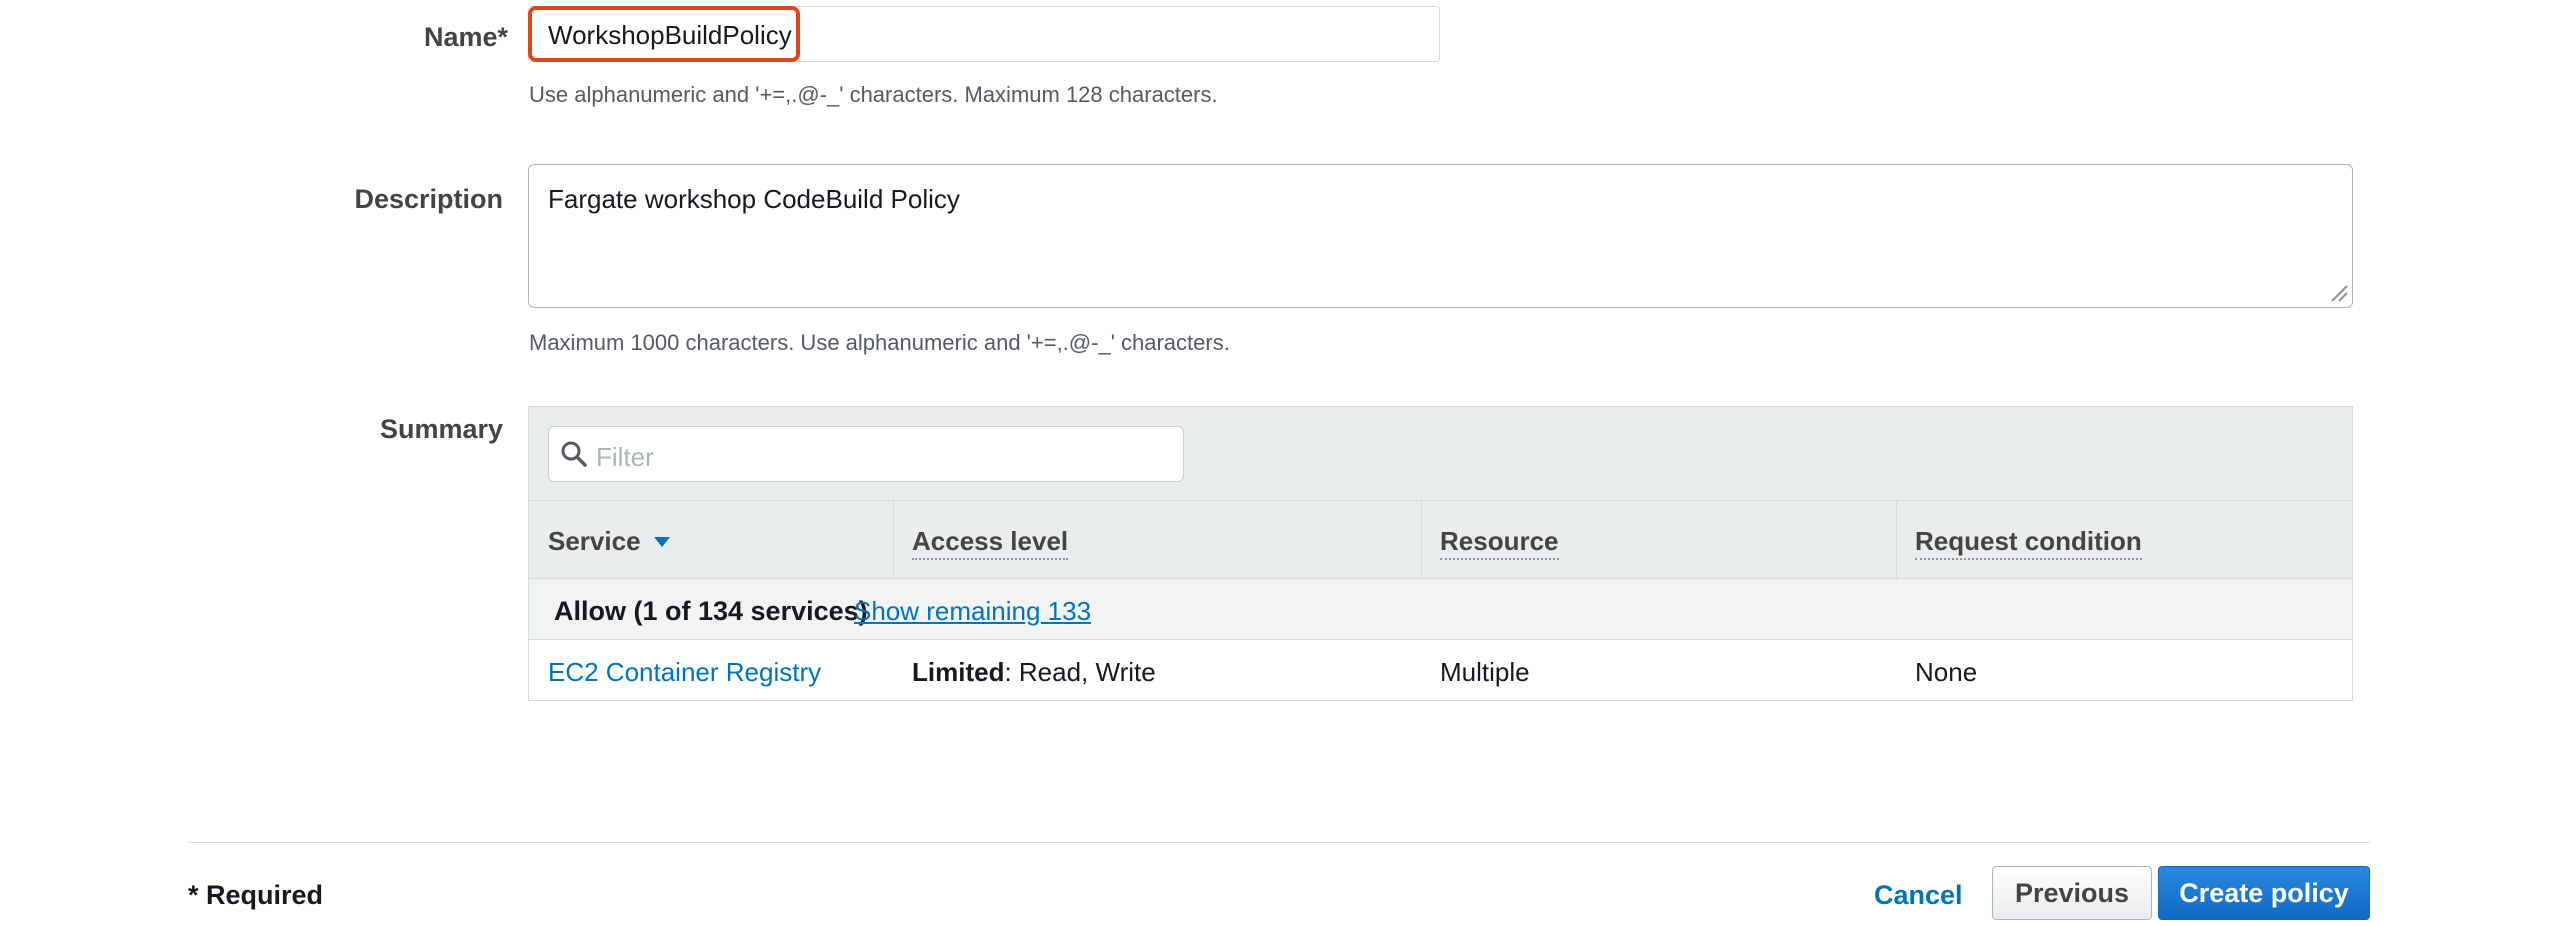 This screenshot has height=926, width=2558. What do you see at coordinates (1499, 543) in the screenshot?
I see `column-header-resource: Resource` at bounding box center [1499, 543].